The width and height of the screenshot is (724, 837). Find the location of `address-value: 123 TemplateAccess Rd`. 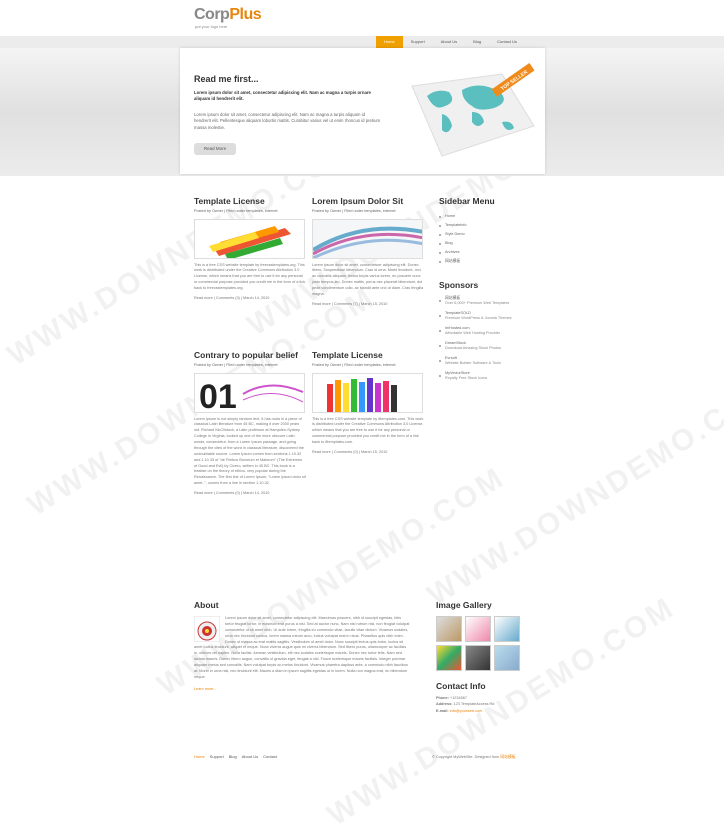

address-value: 123 TemplateAccess Rd is located at coordinates (474, 704).